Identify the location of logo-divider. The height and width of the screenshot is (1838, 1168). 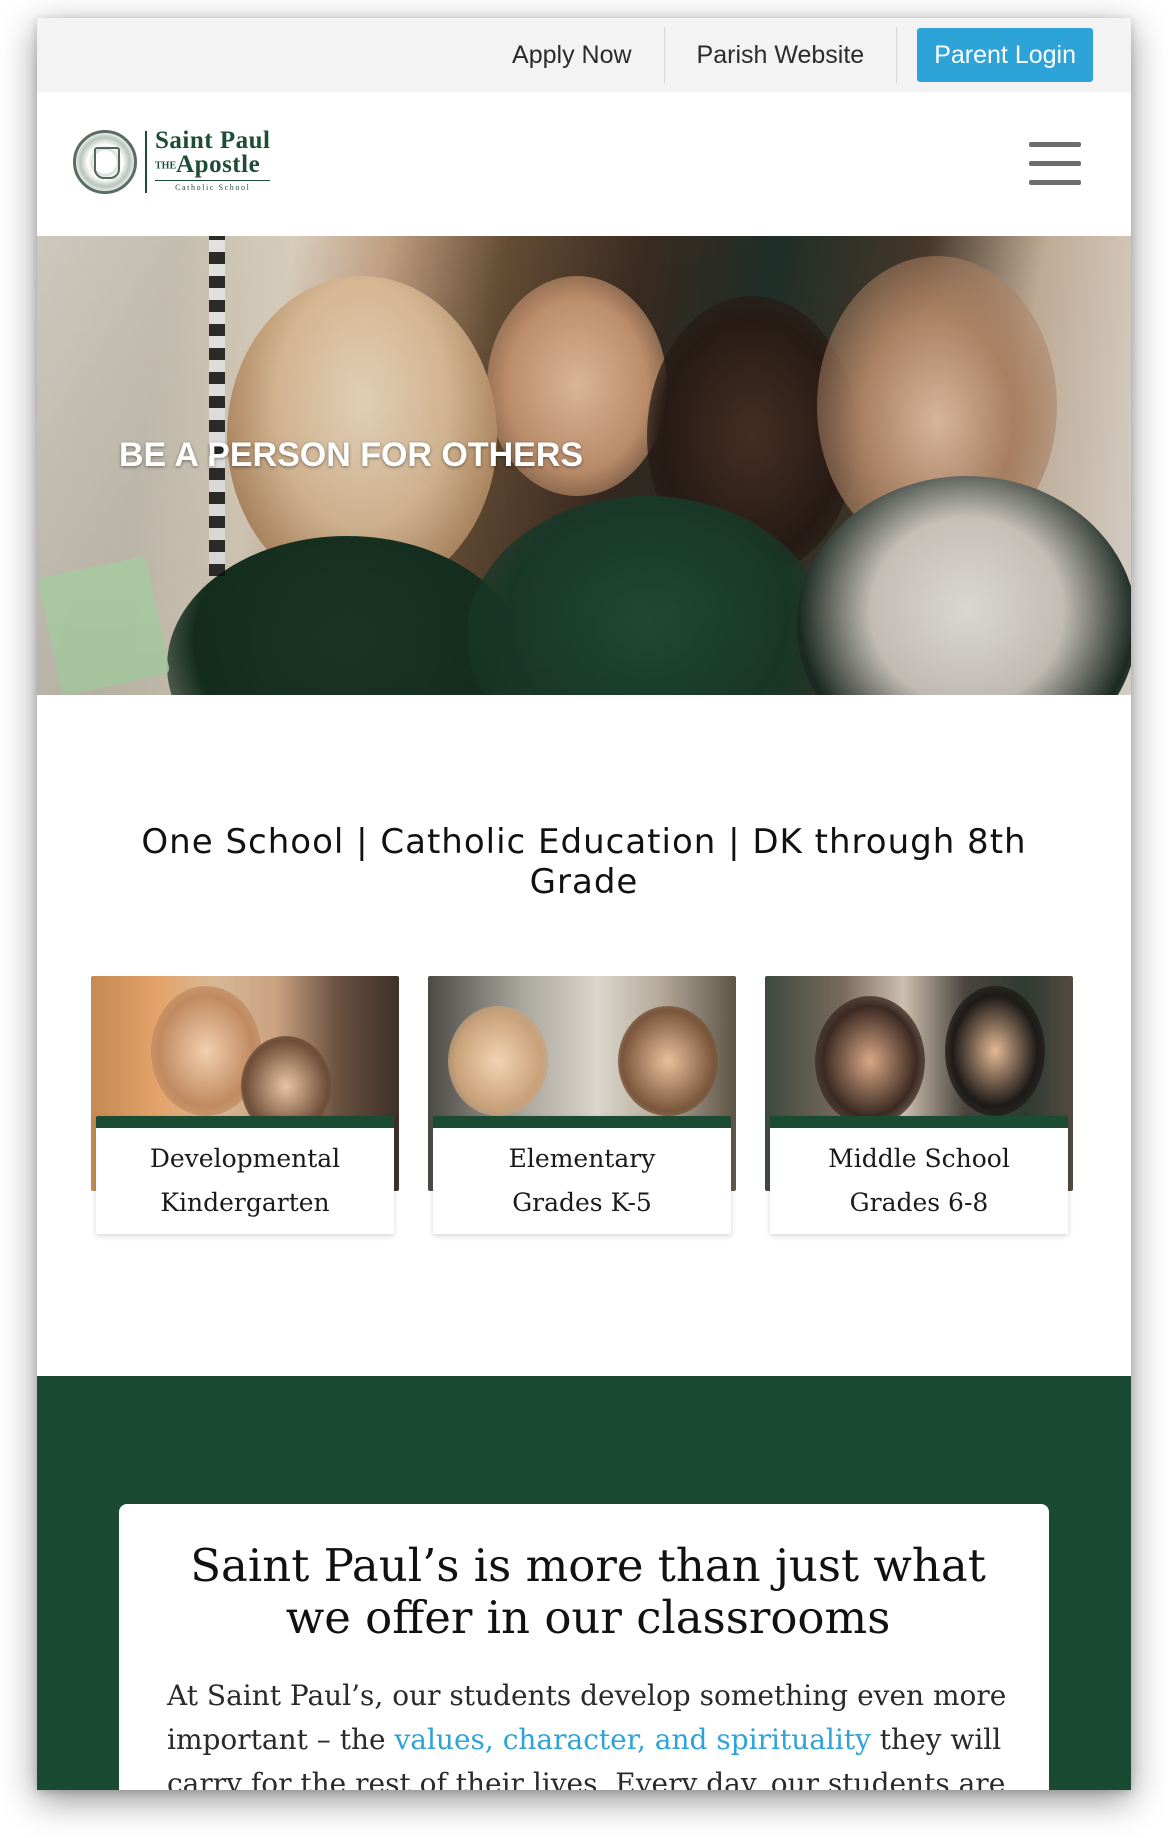
(146, 161).